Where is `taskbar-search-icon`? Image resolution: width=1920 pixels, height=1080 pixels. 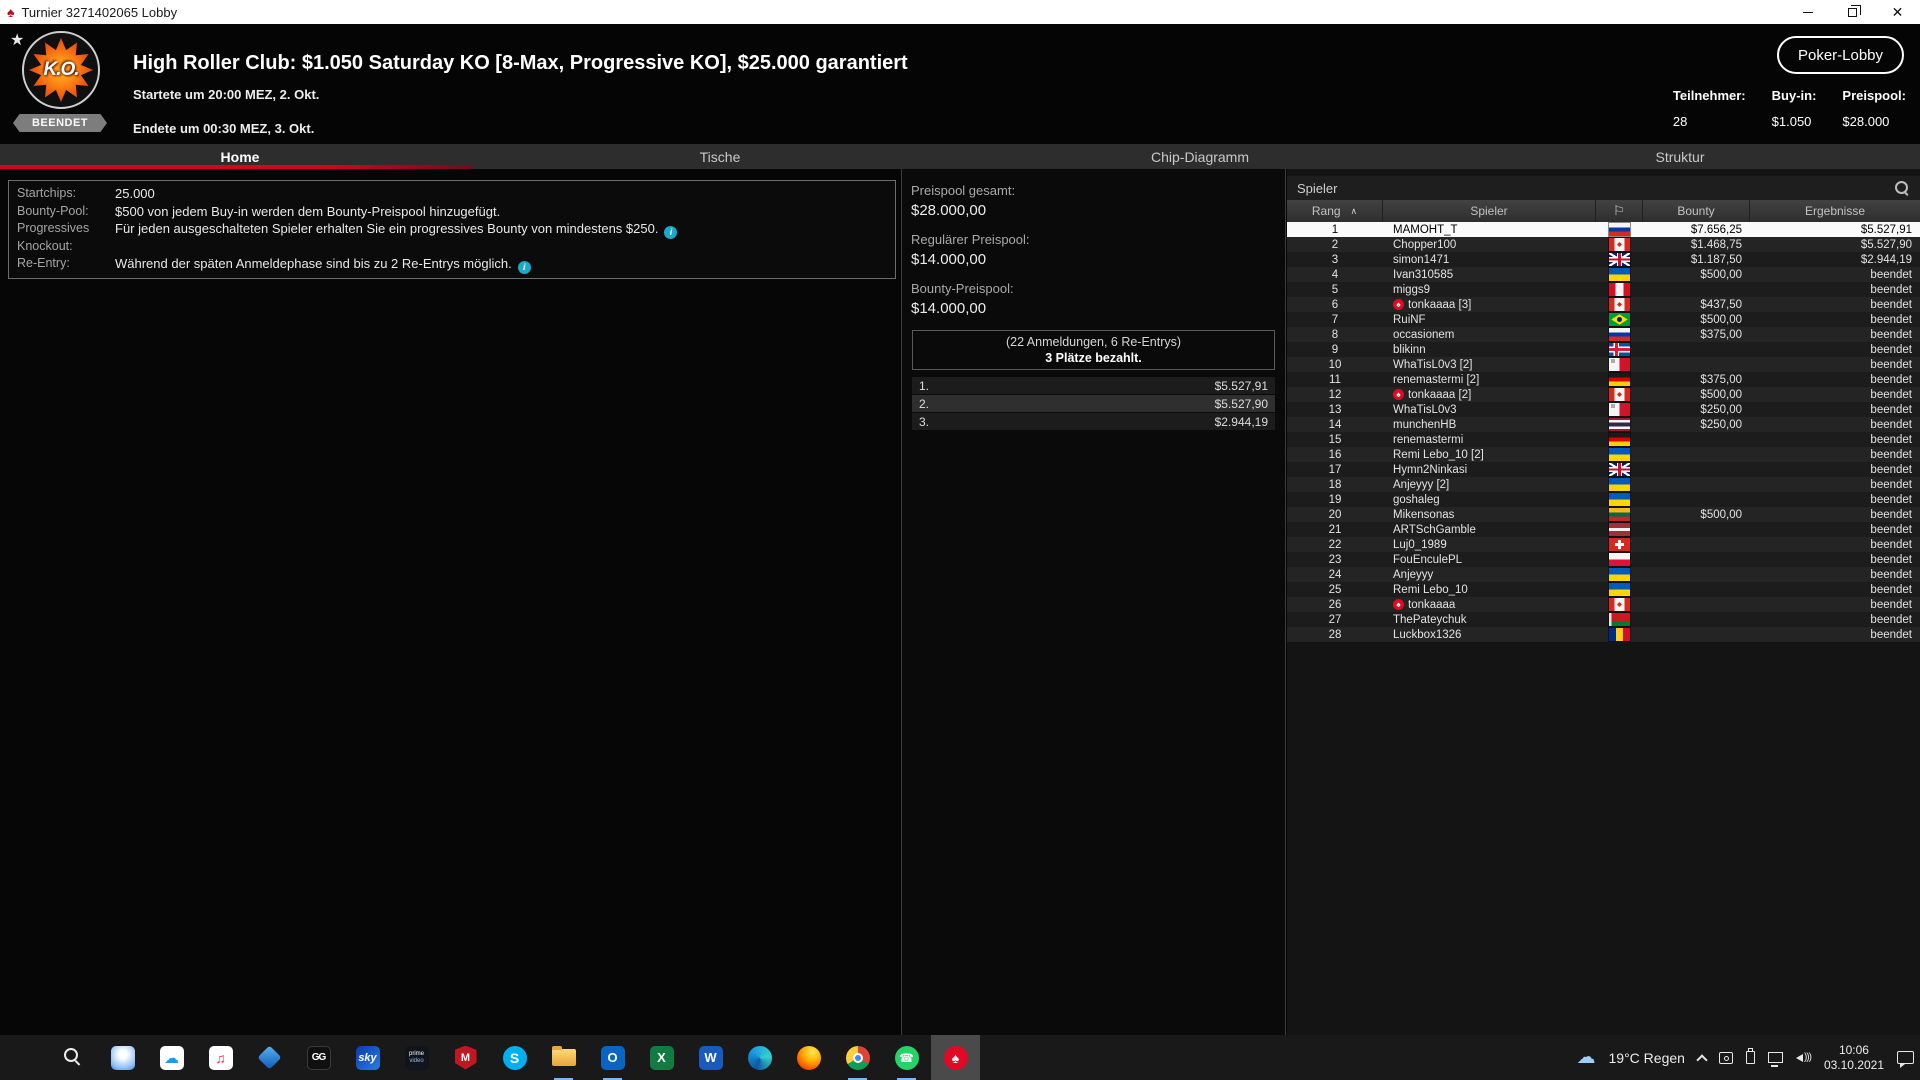
taskbar-search-icon is located at coordinates (73, 1057).